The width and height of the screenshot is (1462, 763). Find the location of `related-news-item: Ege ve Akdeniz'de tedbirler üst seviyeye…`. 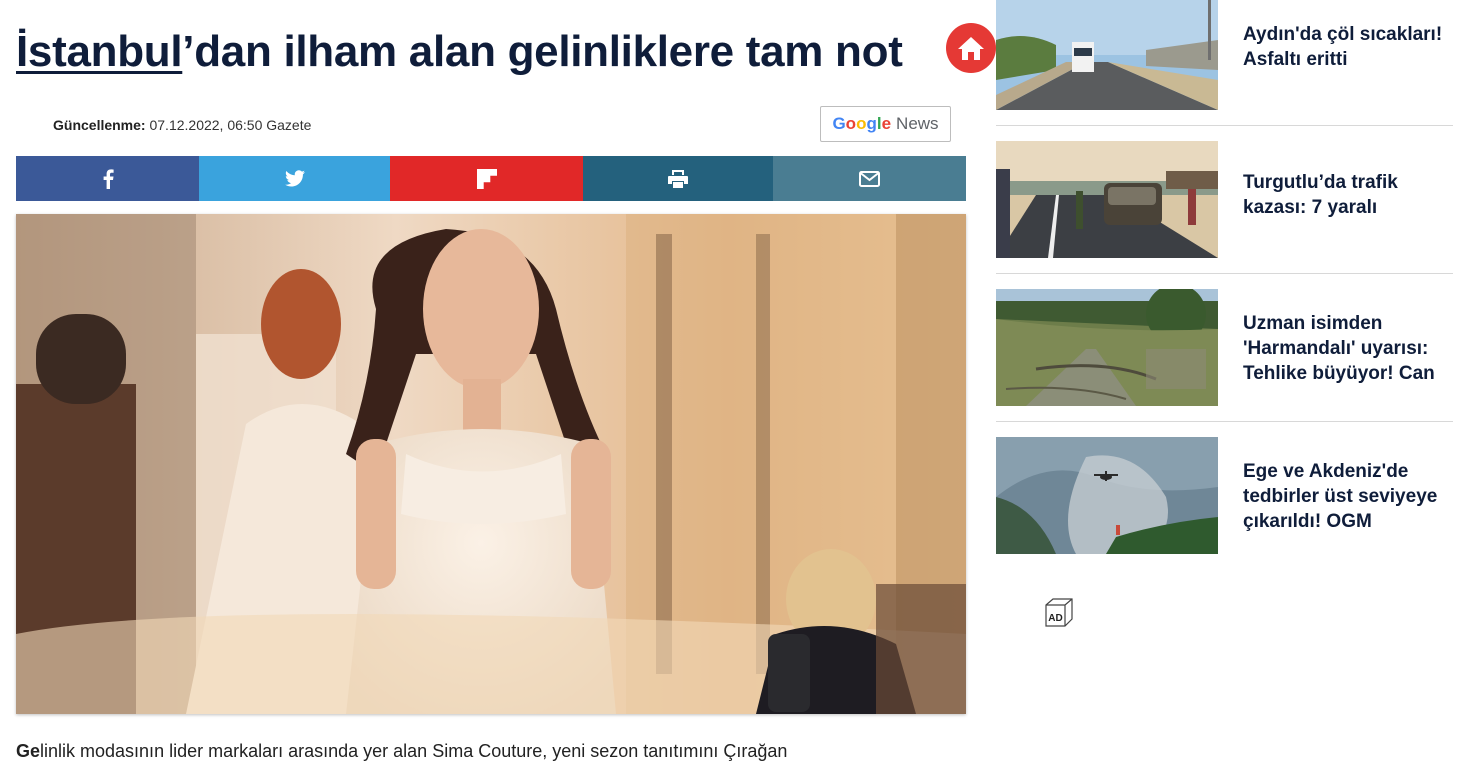

related-news-item: Ege ve Akdeniz'de tedbirler üst seviyeye… is located at coordinates (1224, 496).